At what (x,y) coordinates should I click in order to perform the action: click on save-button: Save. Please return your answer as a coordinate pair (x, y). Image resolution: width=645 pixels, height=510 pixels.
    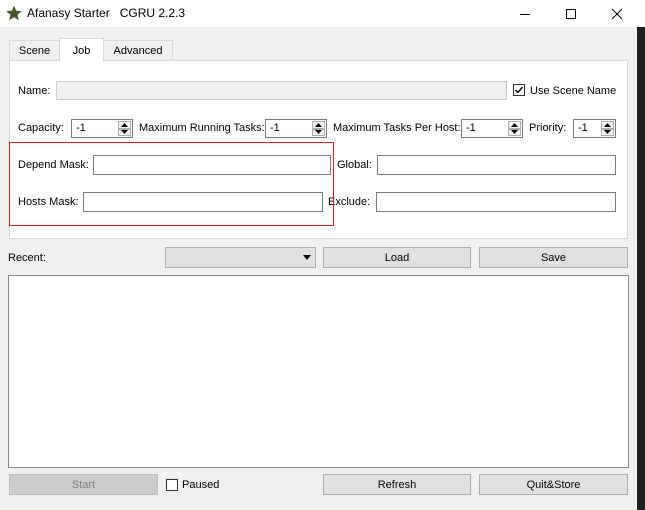
    Looking at the image, I should click on (553, 257).